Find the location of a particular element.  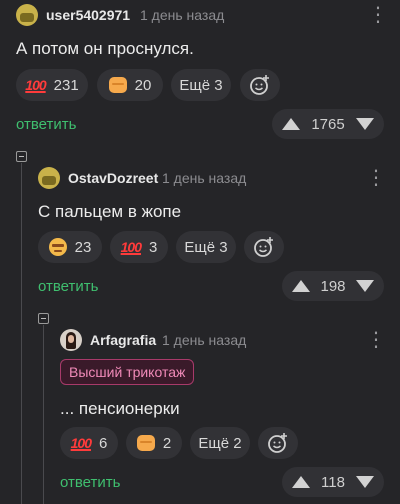

rating-value: 118 is located at coordinates (333, 482).